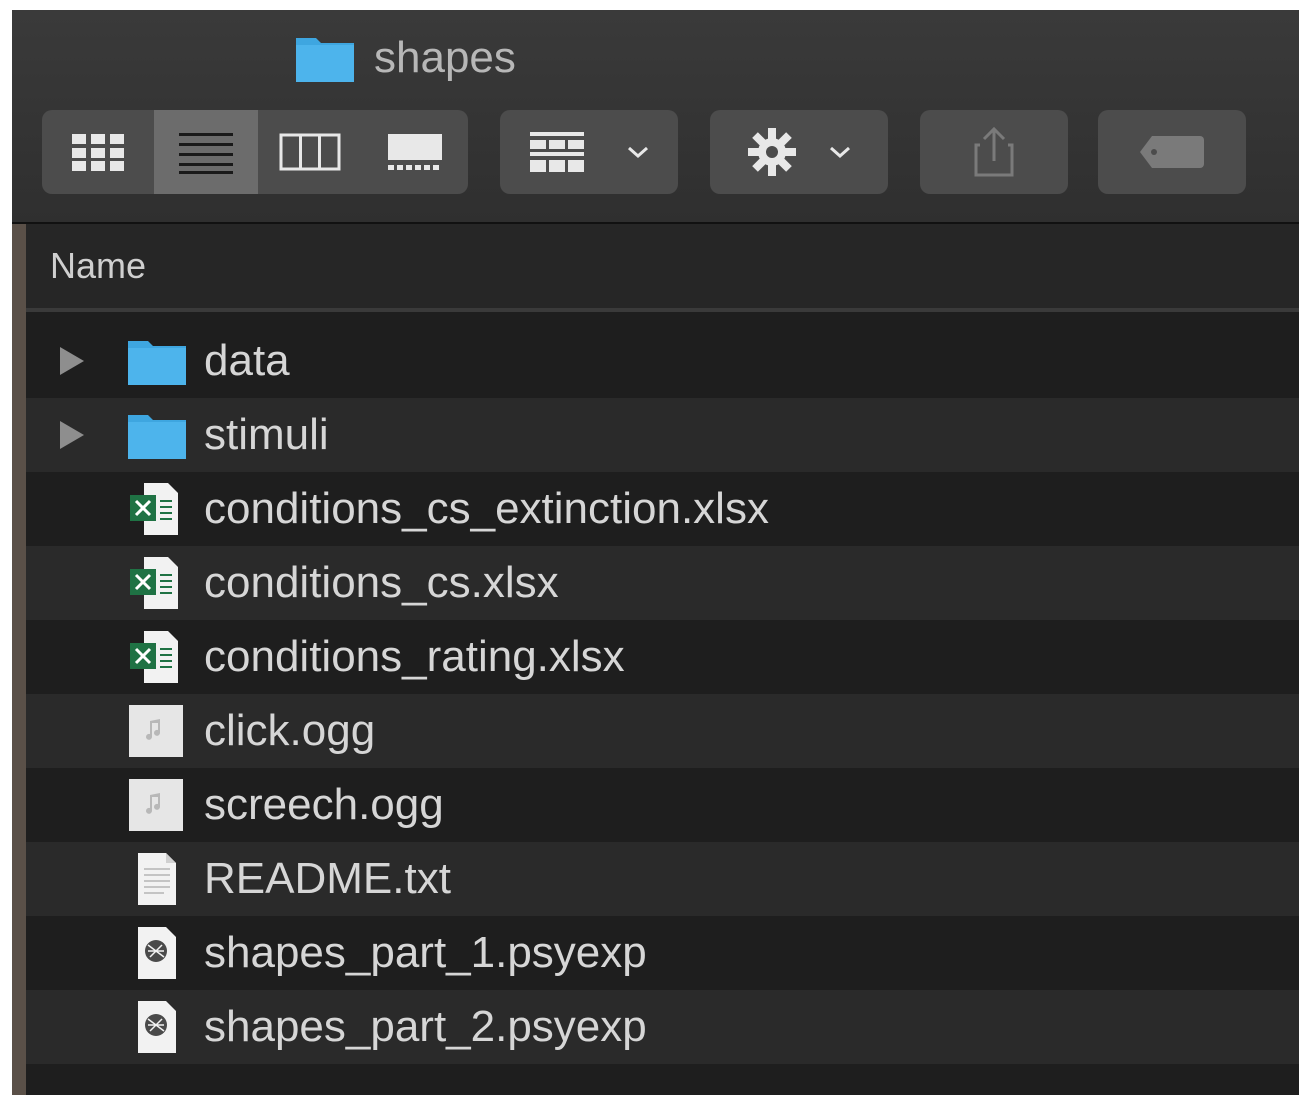 This screenshot has width=1299, height=1095. What do you see at coordinates (425, 1026) in the screenshot?
I see `file-name: shapes_part_2.psyexp` at bounding box center [425, 1026].